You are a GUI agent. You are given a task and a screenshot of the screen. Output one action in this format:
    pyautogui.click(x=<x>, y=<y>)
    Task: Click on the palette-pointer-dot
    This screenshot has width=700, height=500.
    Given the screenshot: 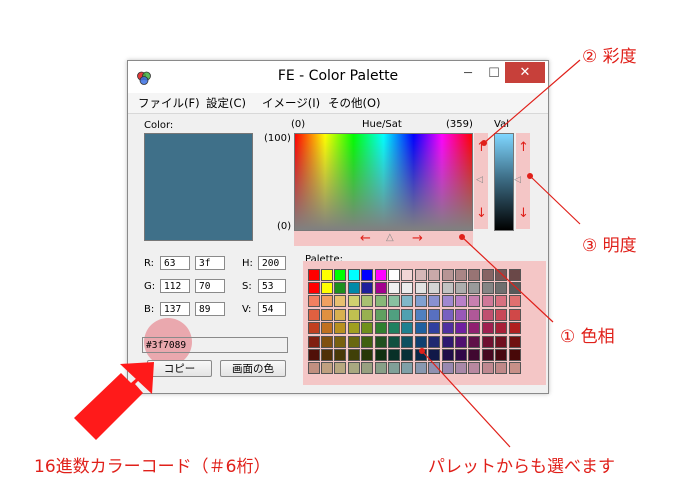 What is the action you would take?
    pyautogui.click(x=422, y=351)
    